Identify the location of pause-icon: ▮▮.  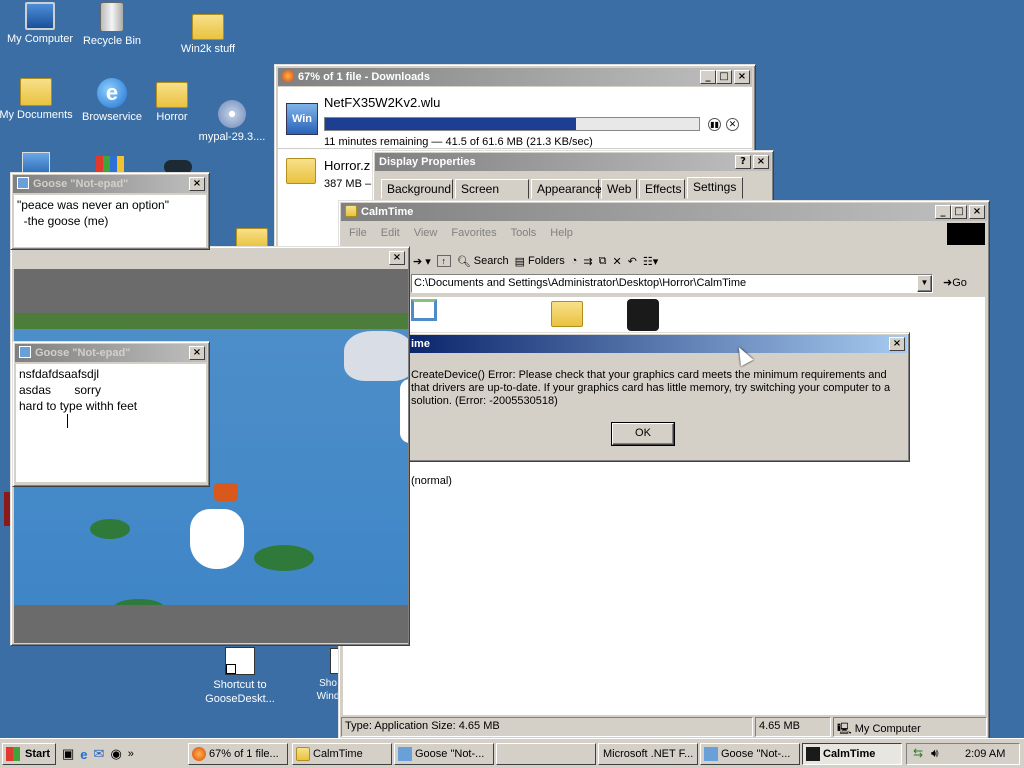
(714, 124).